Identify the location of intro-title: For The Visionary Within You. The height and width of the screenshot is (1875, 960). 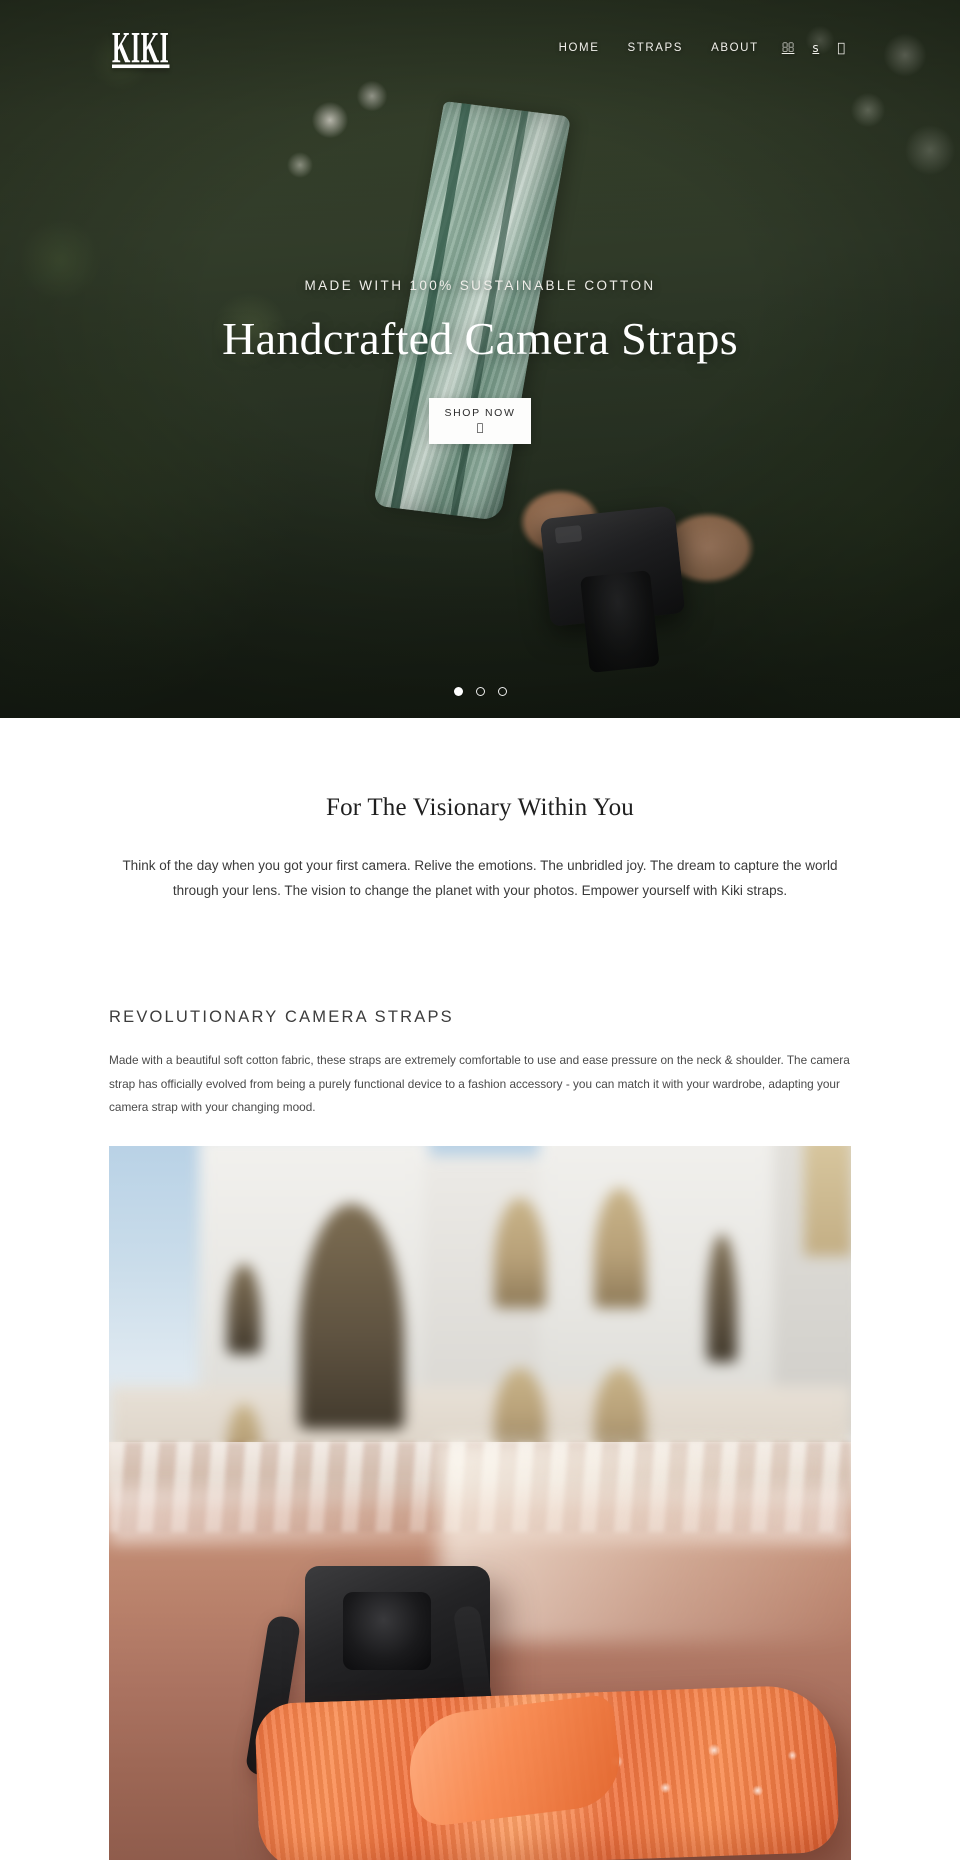
(480, 807).